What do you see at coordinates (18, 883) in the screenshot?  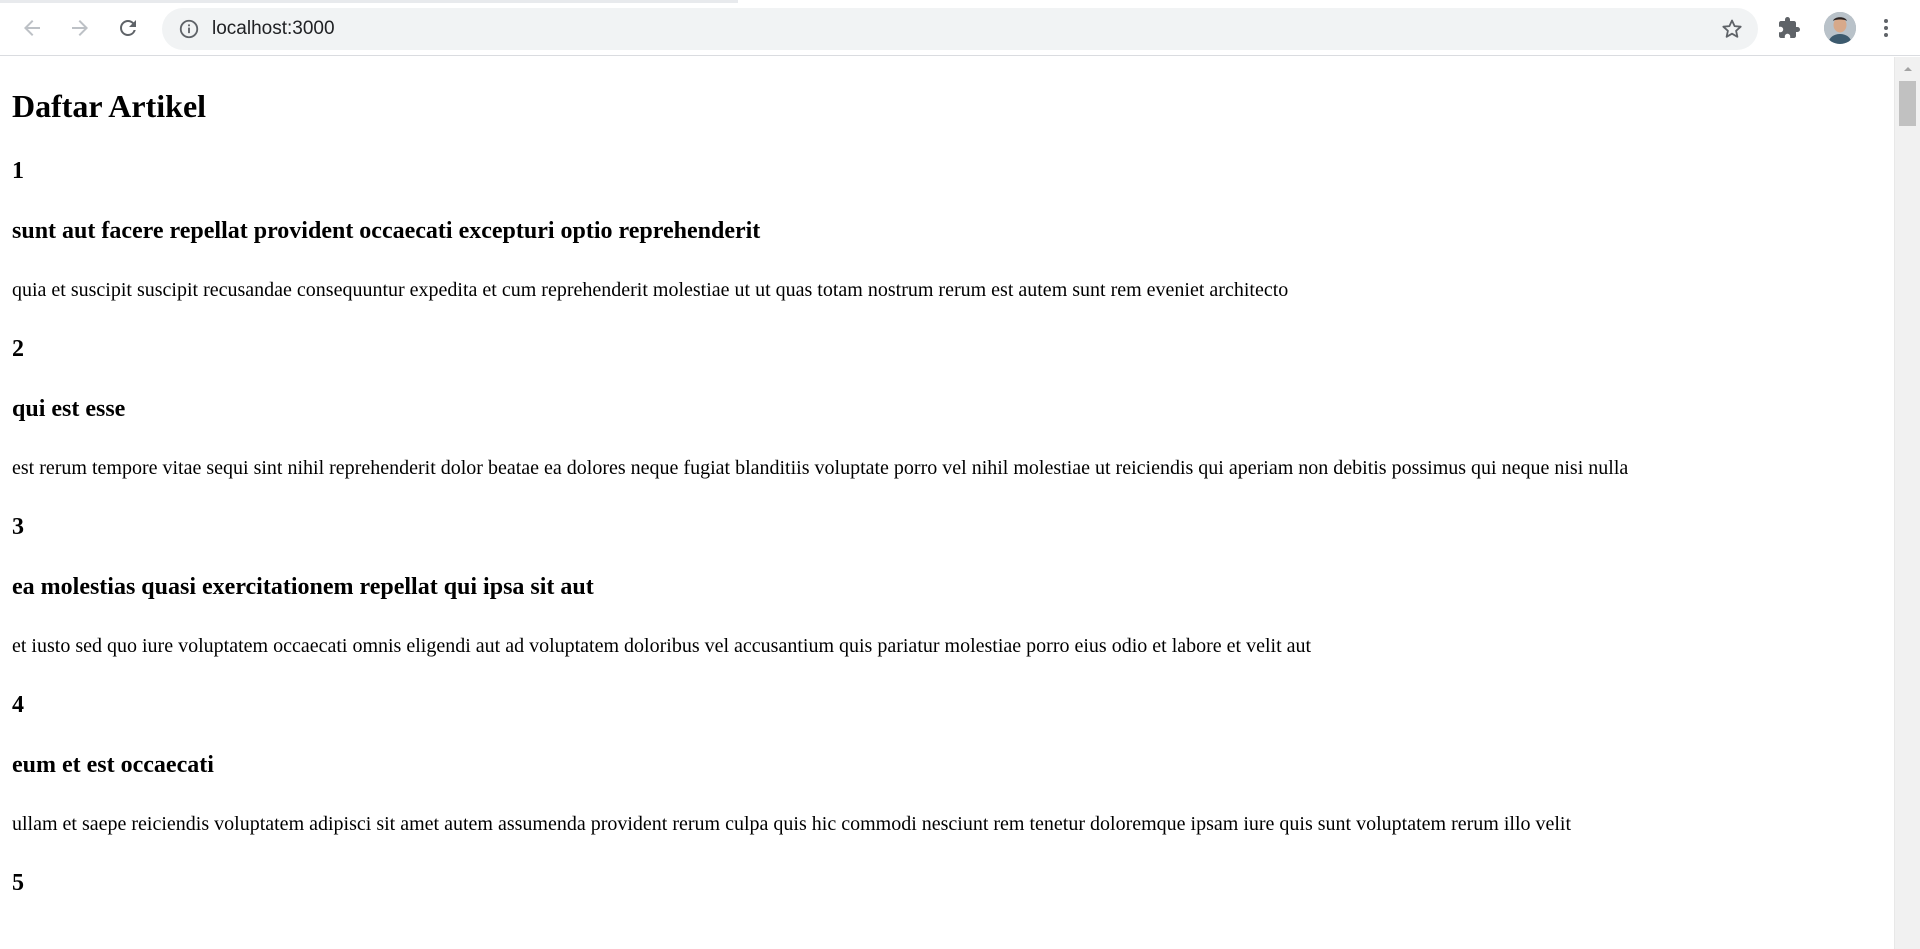 I see `article-id: 5` at bounding box center [18, 883].